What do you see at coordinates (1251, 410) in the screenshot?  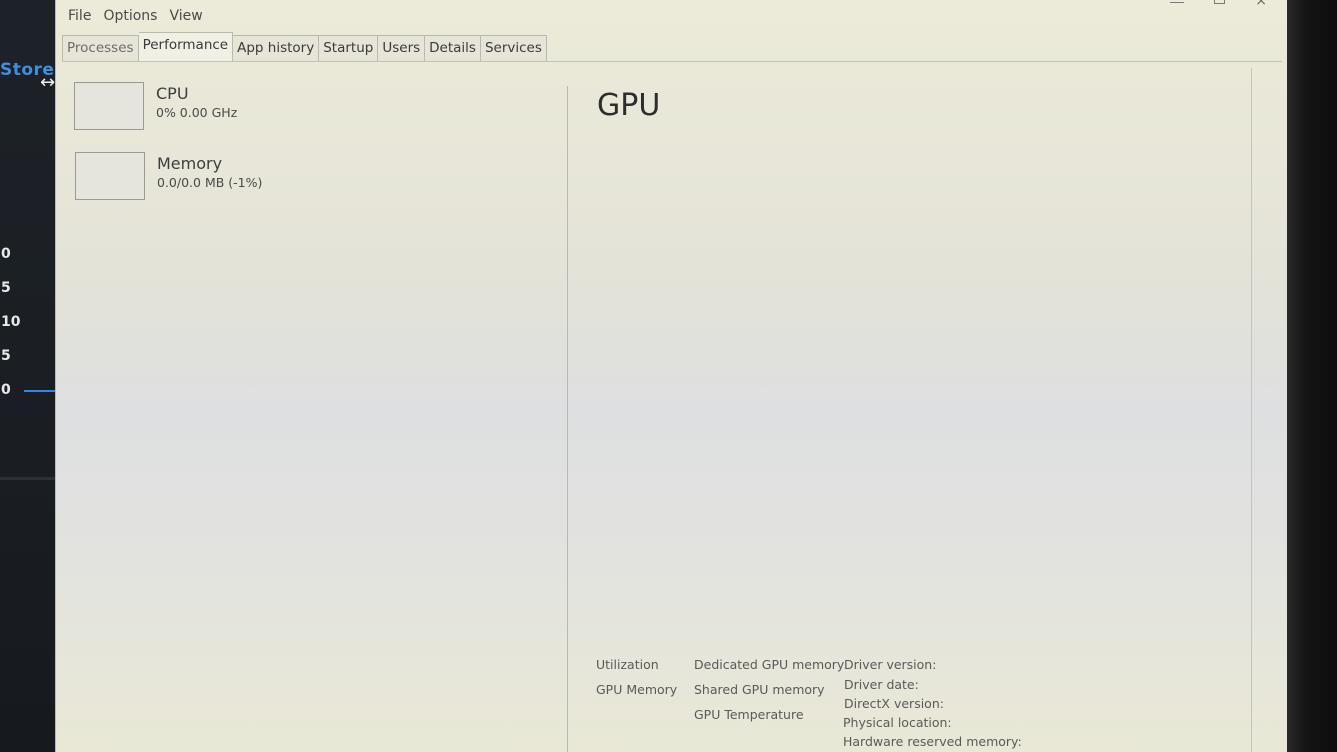 I see `window-inner-border` at bounding box center [1251, 410].